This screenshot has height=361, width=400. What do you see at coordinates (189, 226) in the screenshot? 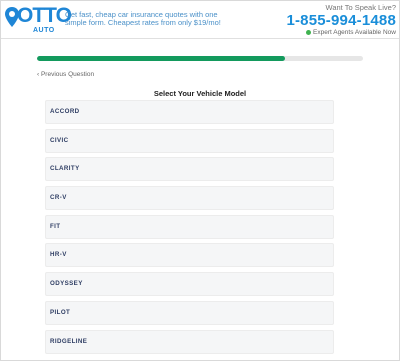
I see `vehicle-model-option-fit: FIT` at bounding box center [189, 226].